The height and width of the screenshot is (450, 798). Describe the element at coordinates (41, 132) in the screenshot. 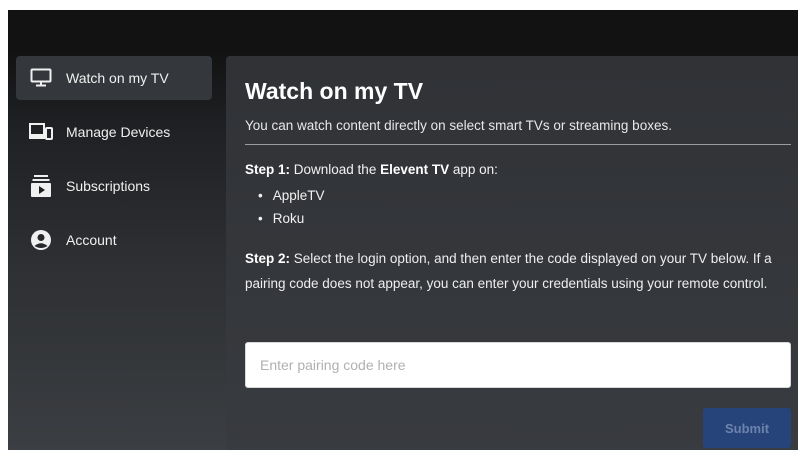

I see `devices-icon` at that location.